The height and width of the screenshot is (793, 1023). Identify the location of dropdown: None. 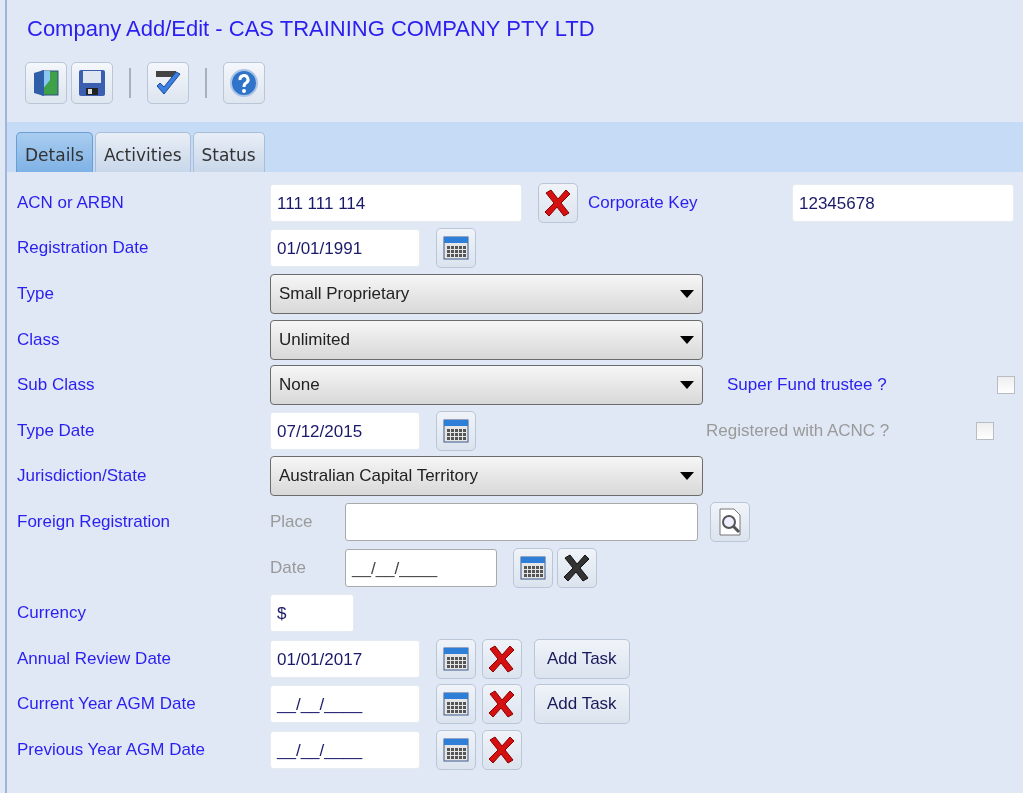
(486, 385).